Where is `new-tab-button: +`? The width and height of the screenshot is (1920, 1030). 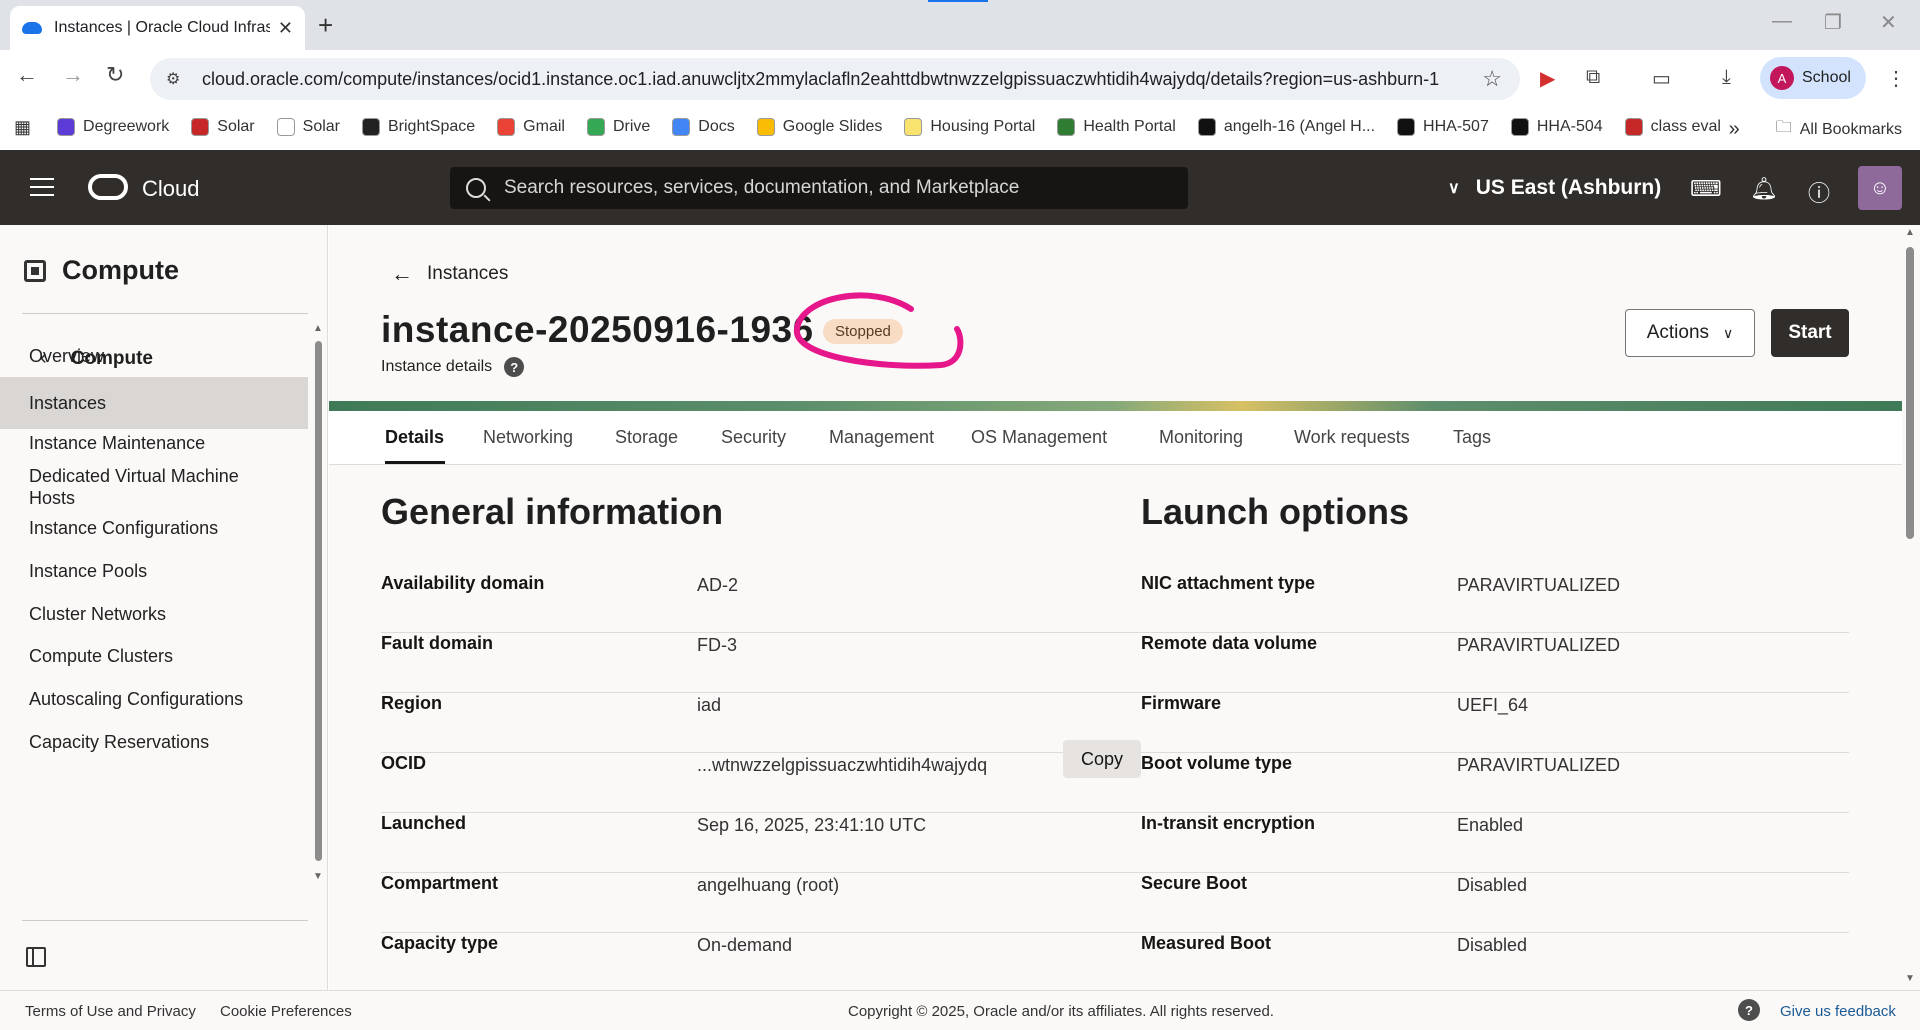
new-tab-button: + is located at coordinates (325, 25).